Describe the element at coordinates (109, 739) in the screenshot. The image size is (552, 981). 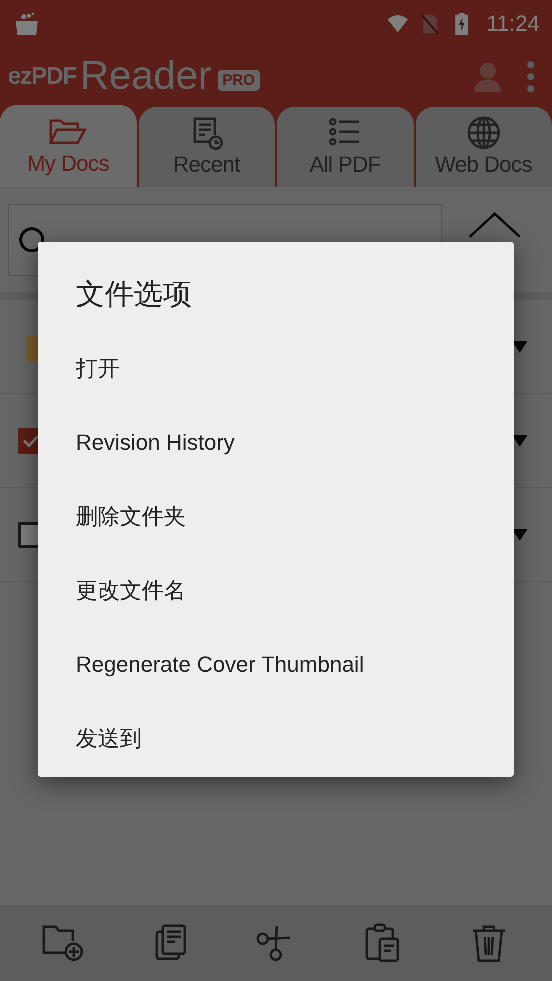
I see `menu-item: 发送到` at that location.